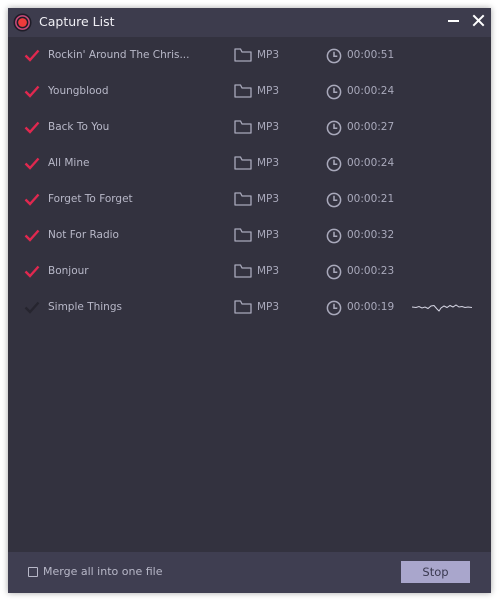 The width and height of the screenshot is (500, 600). Describe the element at coordinates (85, 307) in the screenshot. I see `track-name: Simple Things` at that location.